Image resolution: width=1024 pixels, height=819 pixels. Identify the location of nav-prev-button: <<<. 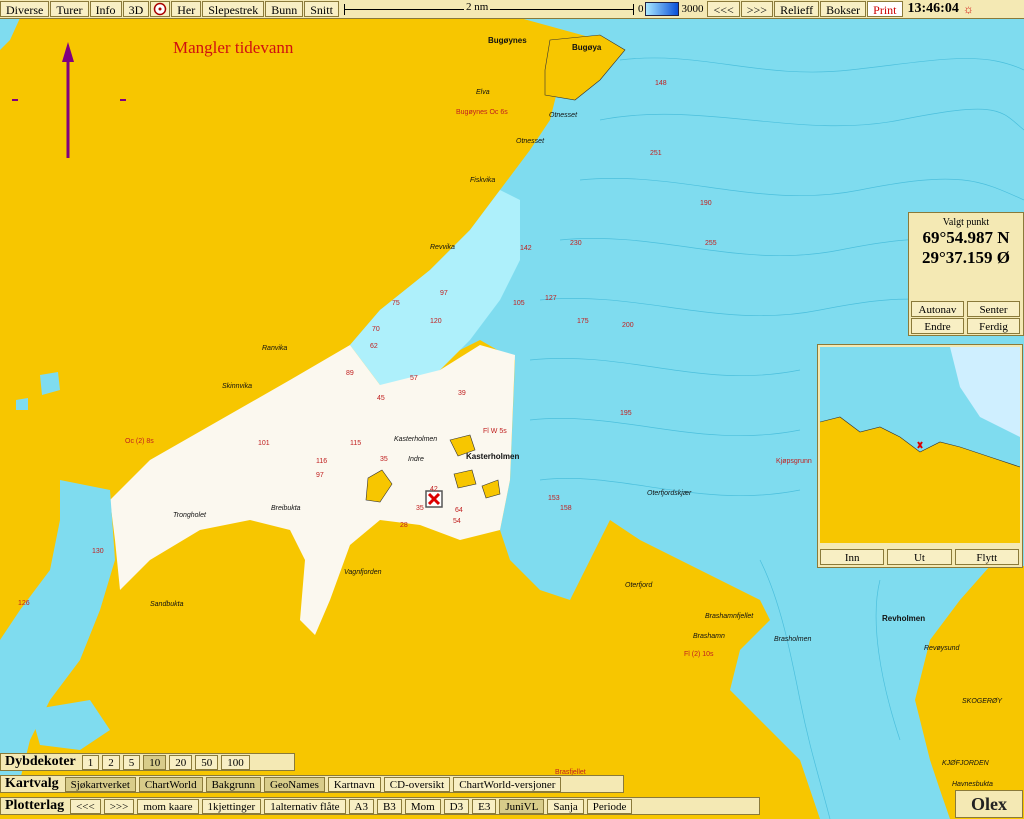
(723, 9).